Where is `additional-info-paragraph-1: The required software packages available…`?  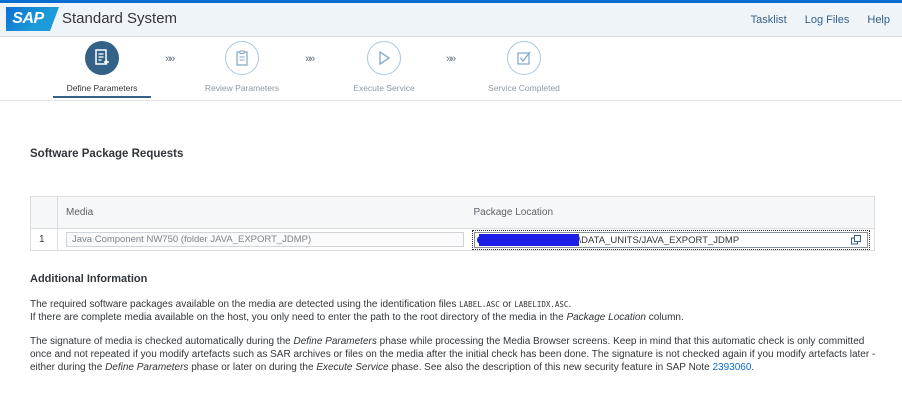
additional-info-paragraph-1: The required software packages available… is located at coordinates (455, 311).